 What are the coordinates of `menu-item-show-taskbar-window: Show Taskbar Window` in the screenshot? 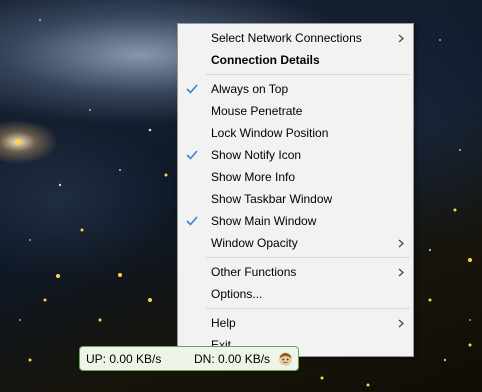 It's located at (295, 200).